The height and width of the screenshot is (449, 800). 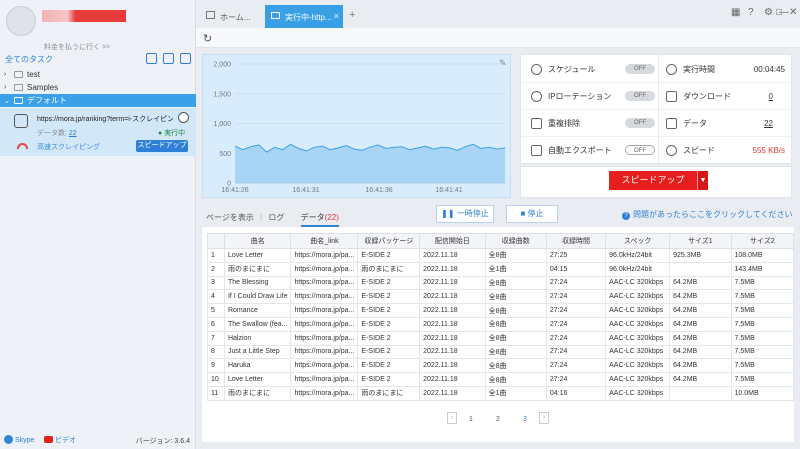 What do you see at coordinates (168, 58) in the screenshot?
I see `add-task-icon` at bounding box center [168, 58].